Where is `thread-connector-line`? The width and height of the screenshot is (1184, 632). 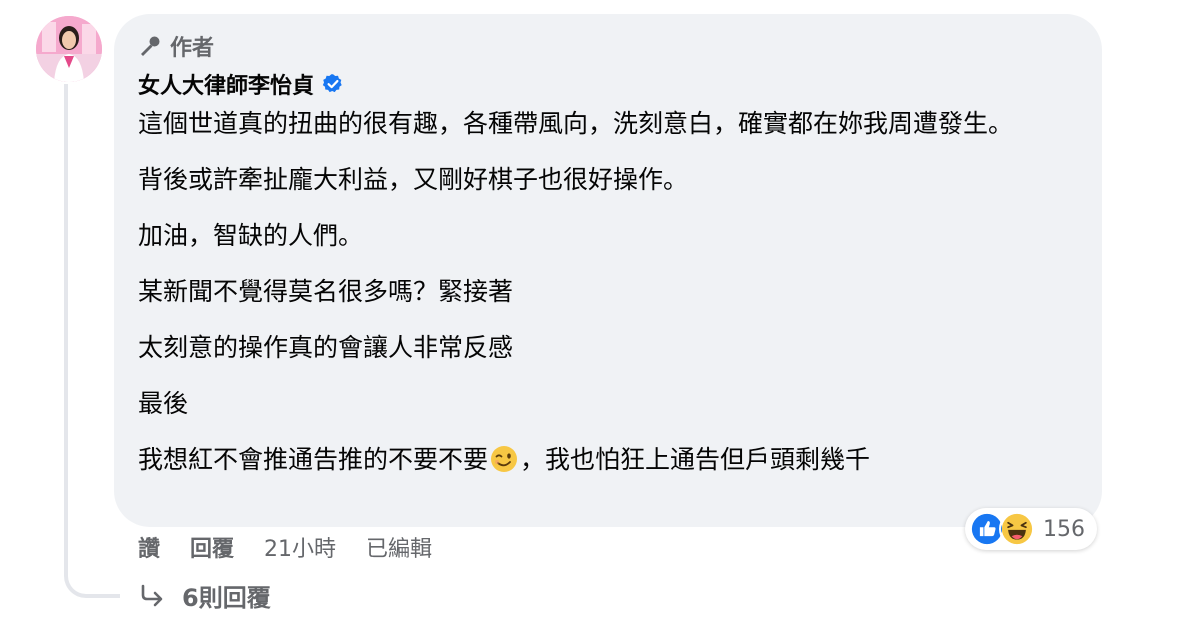
thread-connector-line is located at coordinates (92, 341).